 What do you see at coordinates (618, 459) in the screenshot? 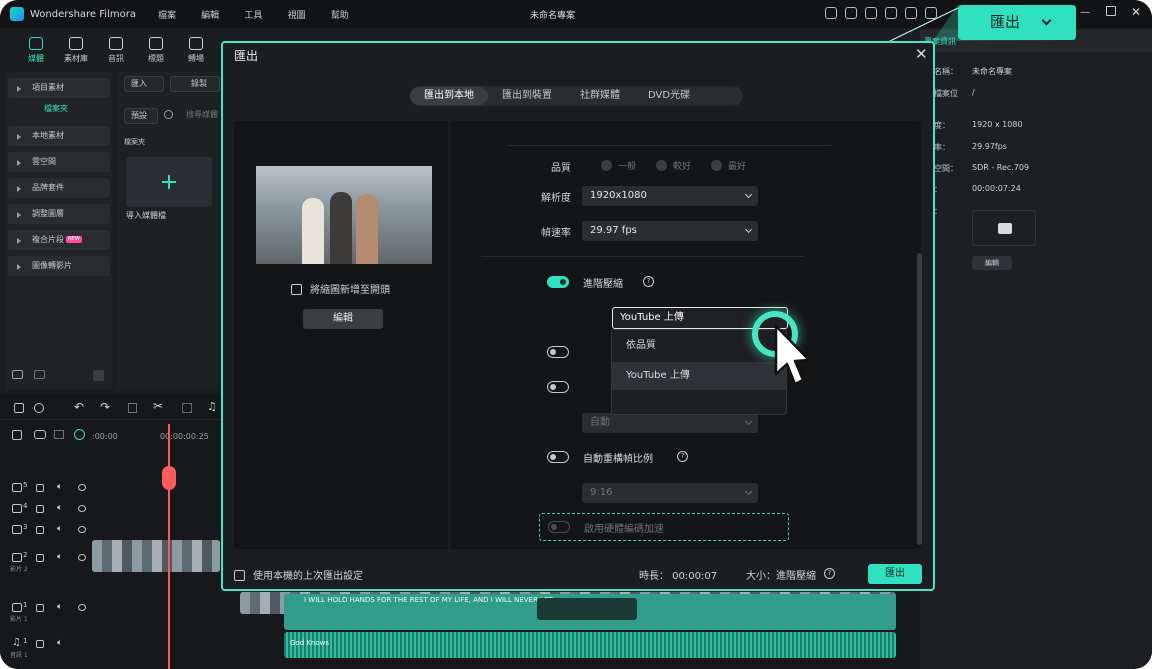
I see `auto-reframe-label: 自動重構幀比例` at bounding box center [618, 459].